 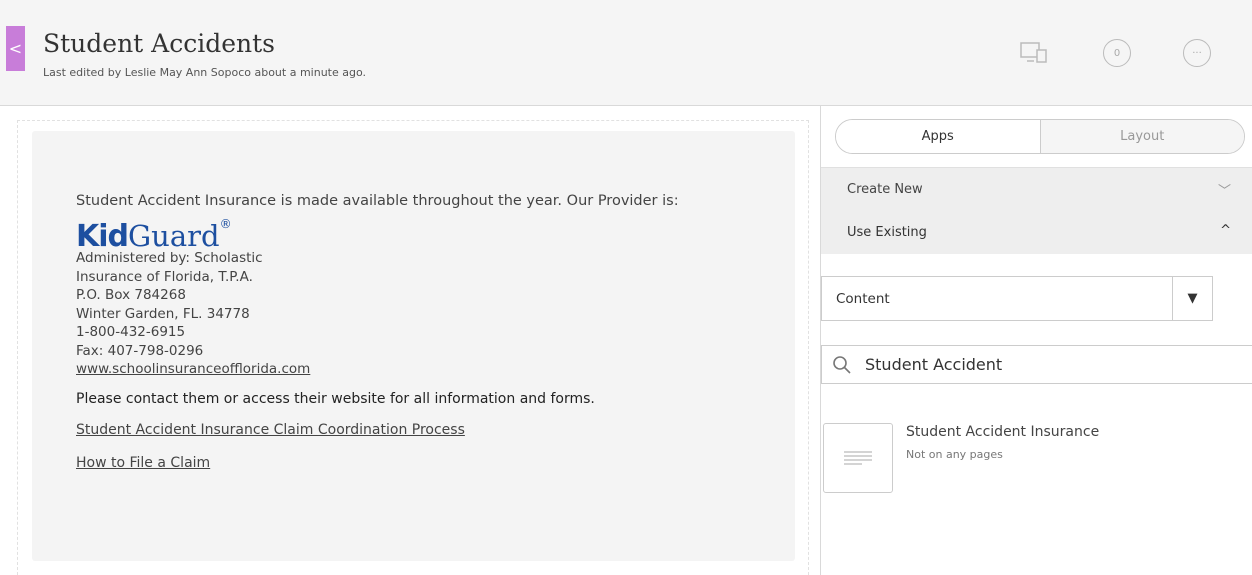 What do you see at coordinates (885, 189) in the screenshot?
I see `section-label: Create New` at bounding box center [885, 189].